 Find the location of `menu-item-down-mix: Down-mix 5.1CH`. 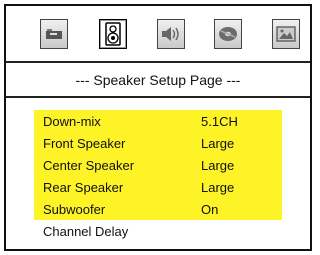

menu-item-down-mix: Down-mix 5.1CH is located at coordinates (158, 121).